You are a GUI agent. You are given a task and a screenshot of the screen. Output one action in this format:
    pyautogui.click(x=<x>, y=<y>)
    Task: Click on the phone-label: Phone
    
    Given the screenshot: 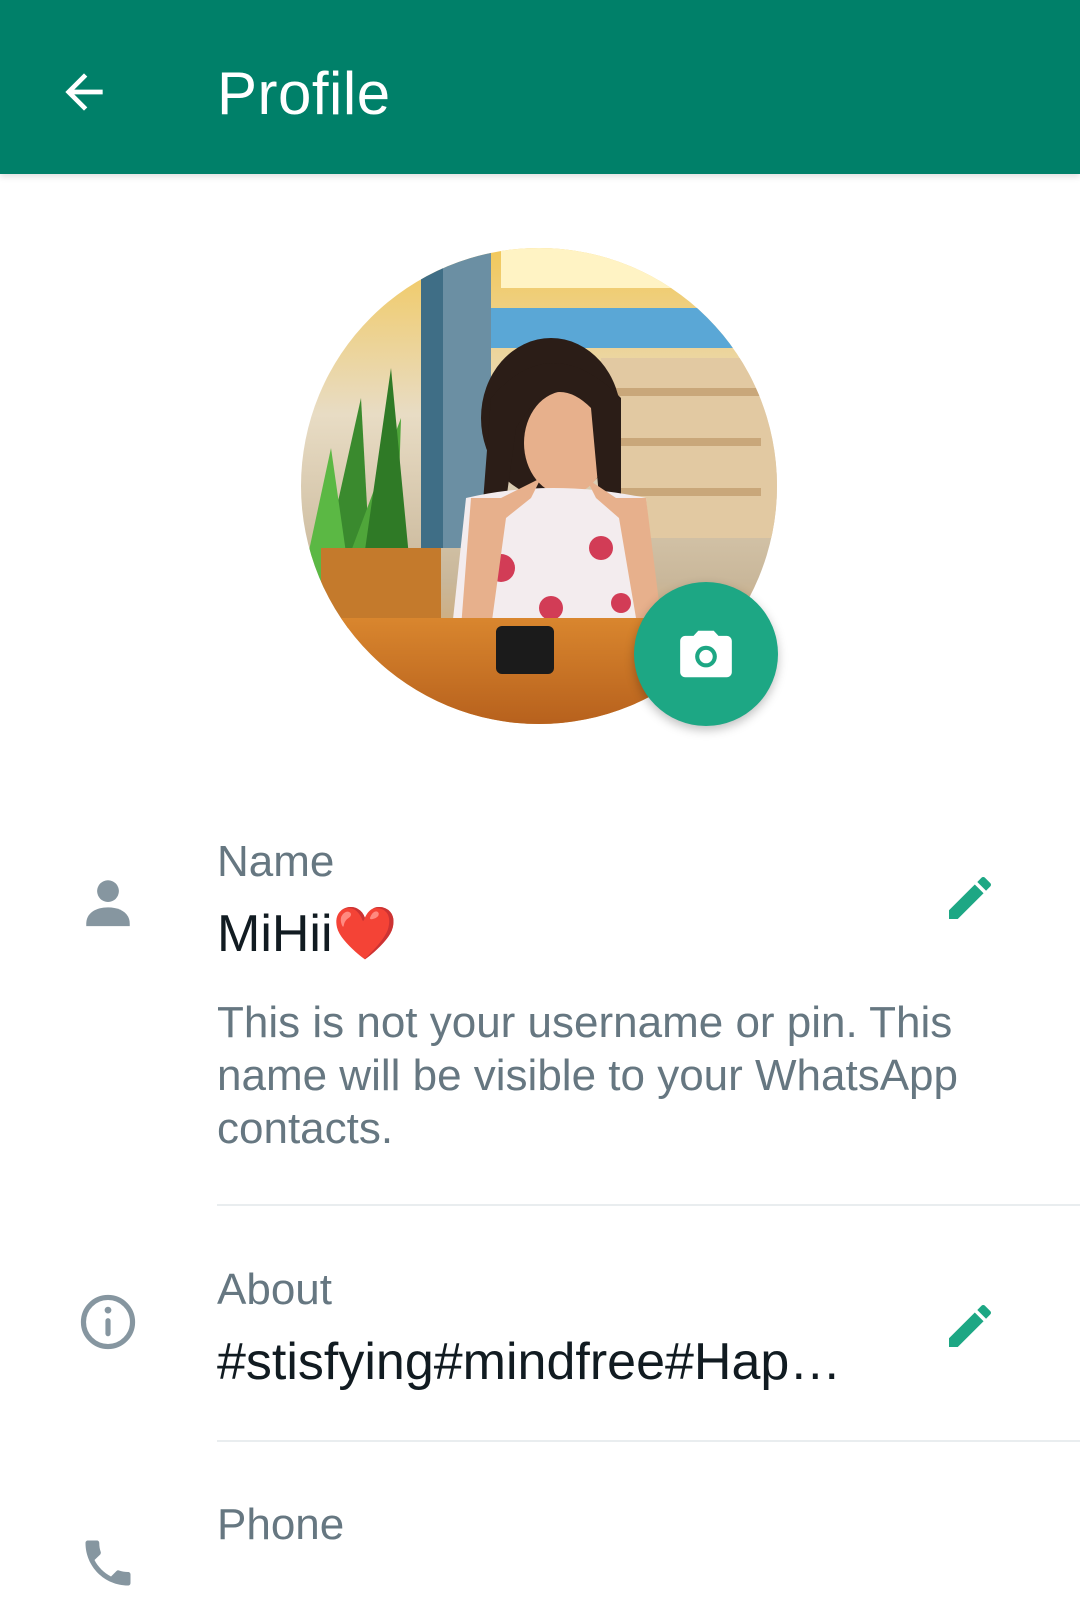 What is the action you would take?
    pyautogui.click(x=281, y=1524)
    